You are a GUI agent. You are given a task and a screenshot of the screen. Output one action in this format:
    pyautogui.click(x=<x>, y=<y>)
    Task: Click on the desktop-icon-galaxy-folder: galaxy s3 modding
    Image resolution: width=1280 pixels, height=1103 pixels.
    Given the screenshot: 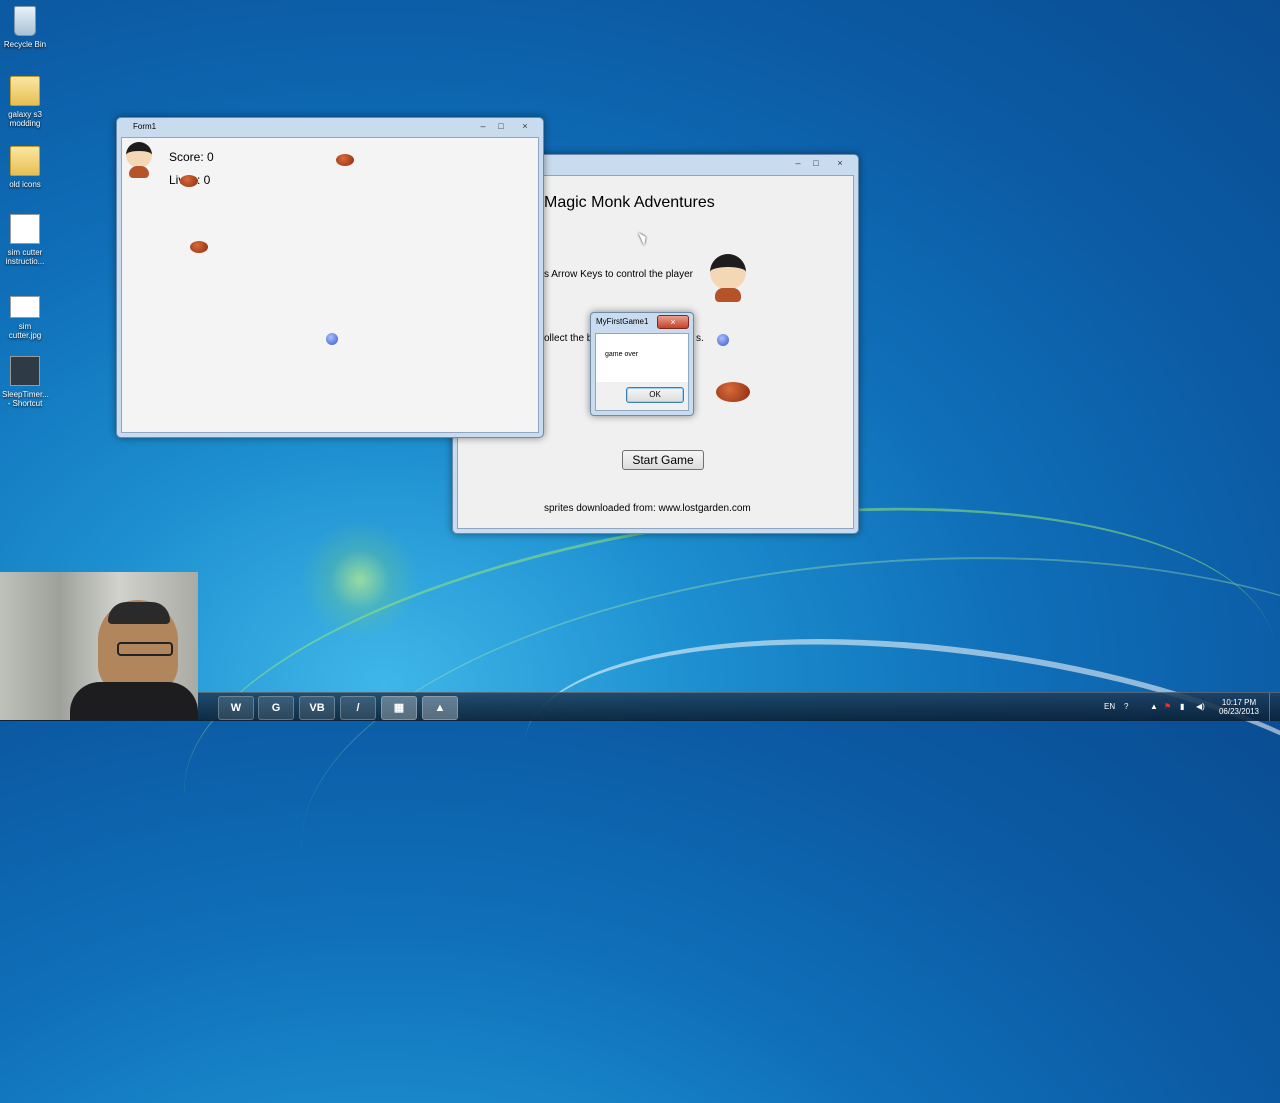 What is the action you would take?
    pyautogui.click(x=25, y=102)
    